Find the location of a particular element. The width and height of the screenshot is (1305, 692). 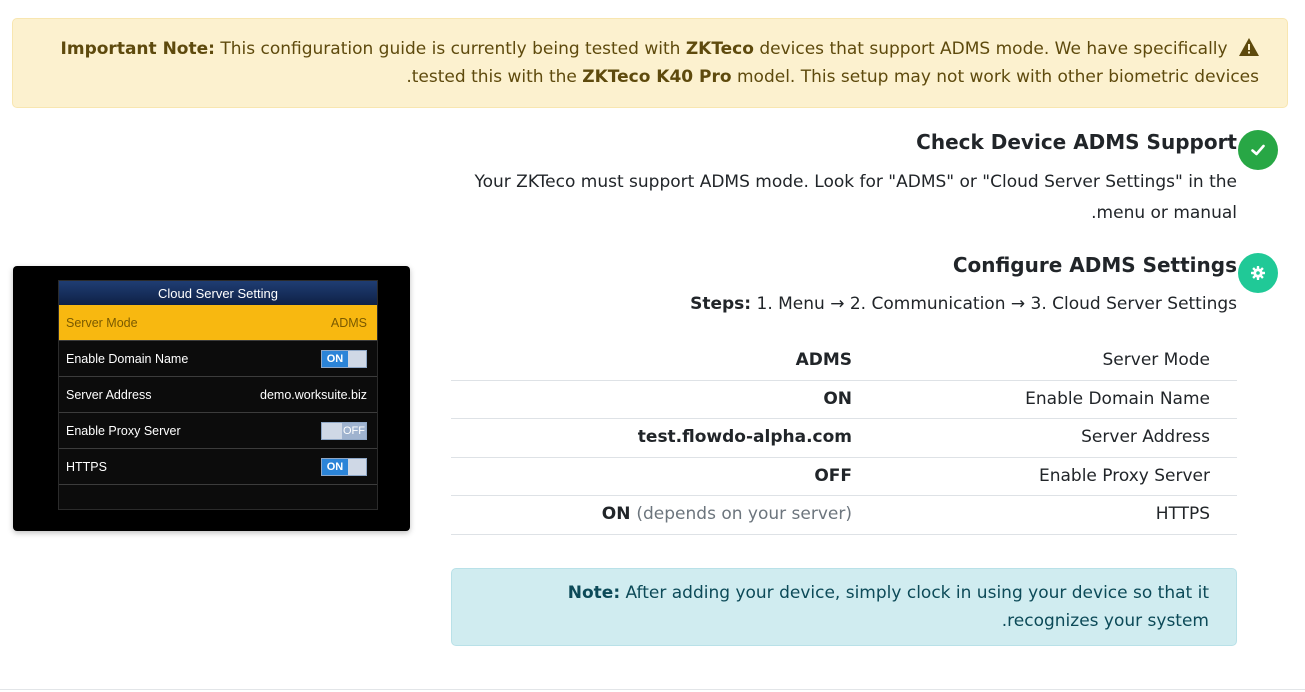

important-note-text-2a: .tested this with the is located at coordinates (491, 77).